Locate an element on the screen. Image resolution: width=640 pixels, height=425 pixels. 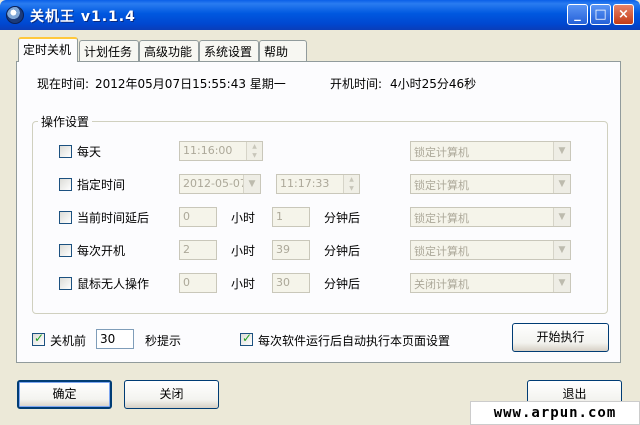
boot-hours-input: 2 is located at coordinates (198, 250).